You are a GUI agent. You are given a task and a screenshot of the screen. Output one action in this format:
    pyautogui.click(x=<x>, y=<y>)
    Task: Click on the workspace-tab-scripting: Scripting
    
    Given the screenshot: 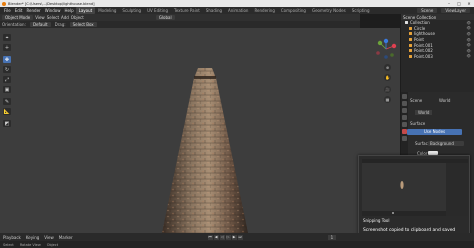 What is the action you would take?
    pyautogui.click(x=361, y=10)
    